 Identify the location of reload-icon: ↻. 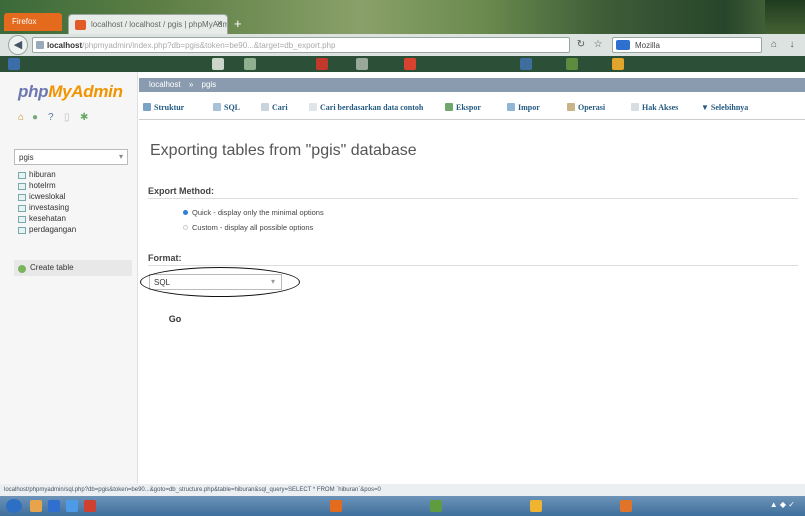
(581, 45).